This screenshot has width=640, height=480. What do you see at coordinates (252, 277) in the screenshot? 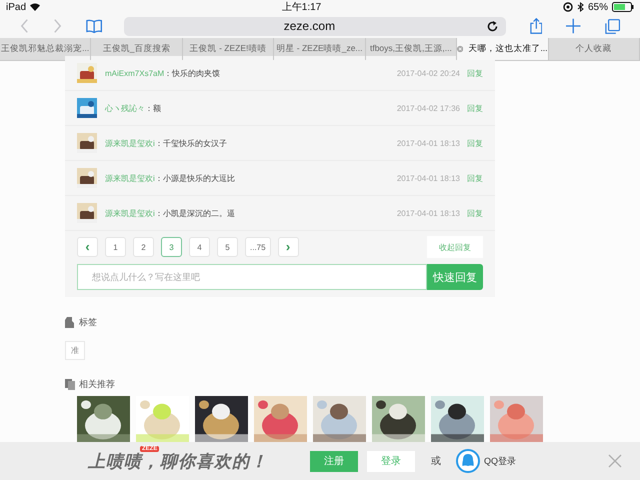
I see `reply-input: 想说点儿什么？写在这里吧` at bounding box center [252, 277].